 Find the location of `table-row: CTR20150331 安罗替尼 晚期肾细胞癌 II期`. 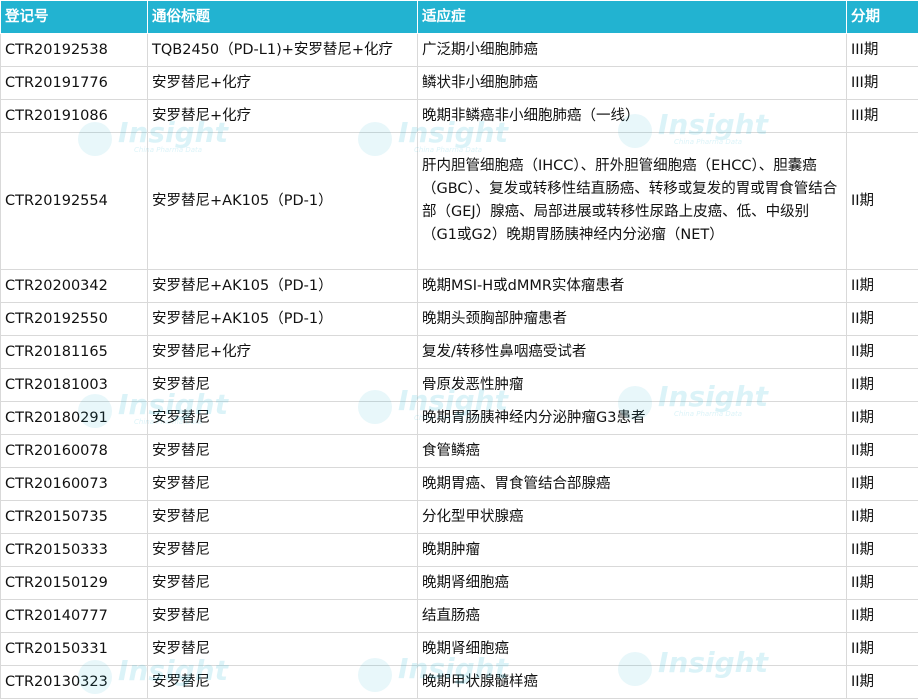

table-row: CTR20150331 安罗替尼 晚期肾细胞癌 II期 is located at coordinates (459, 649).